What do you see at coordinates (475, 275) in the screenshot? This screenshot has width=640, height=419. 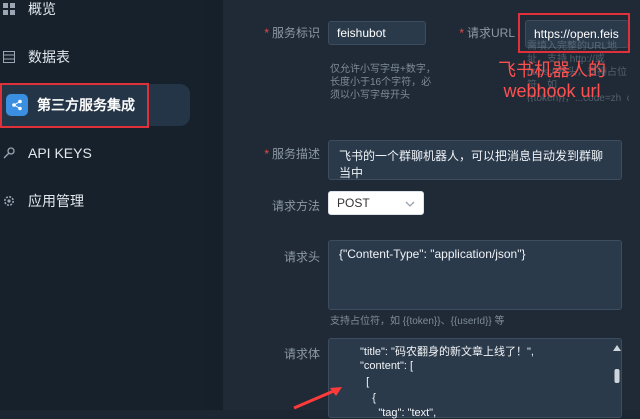 I see `headers-textarea: {"Content-Type": "application/json"}` at bounding box center [475, 275].